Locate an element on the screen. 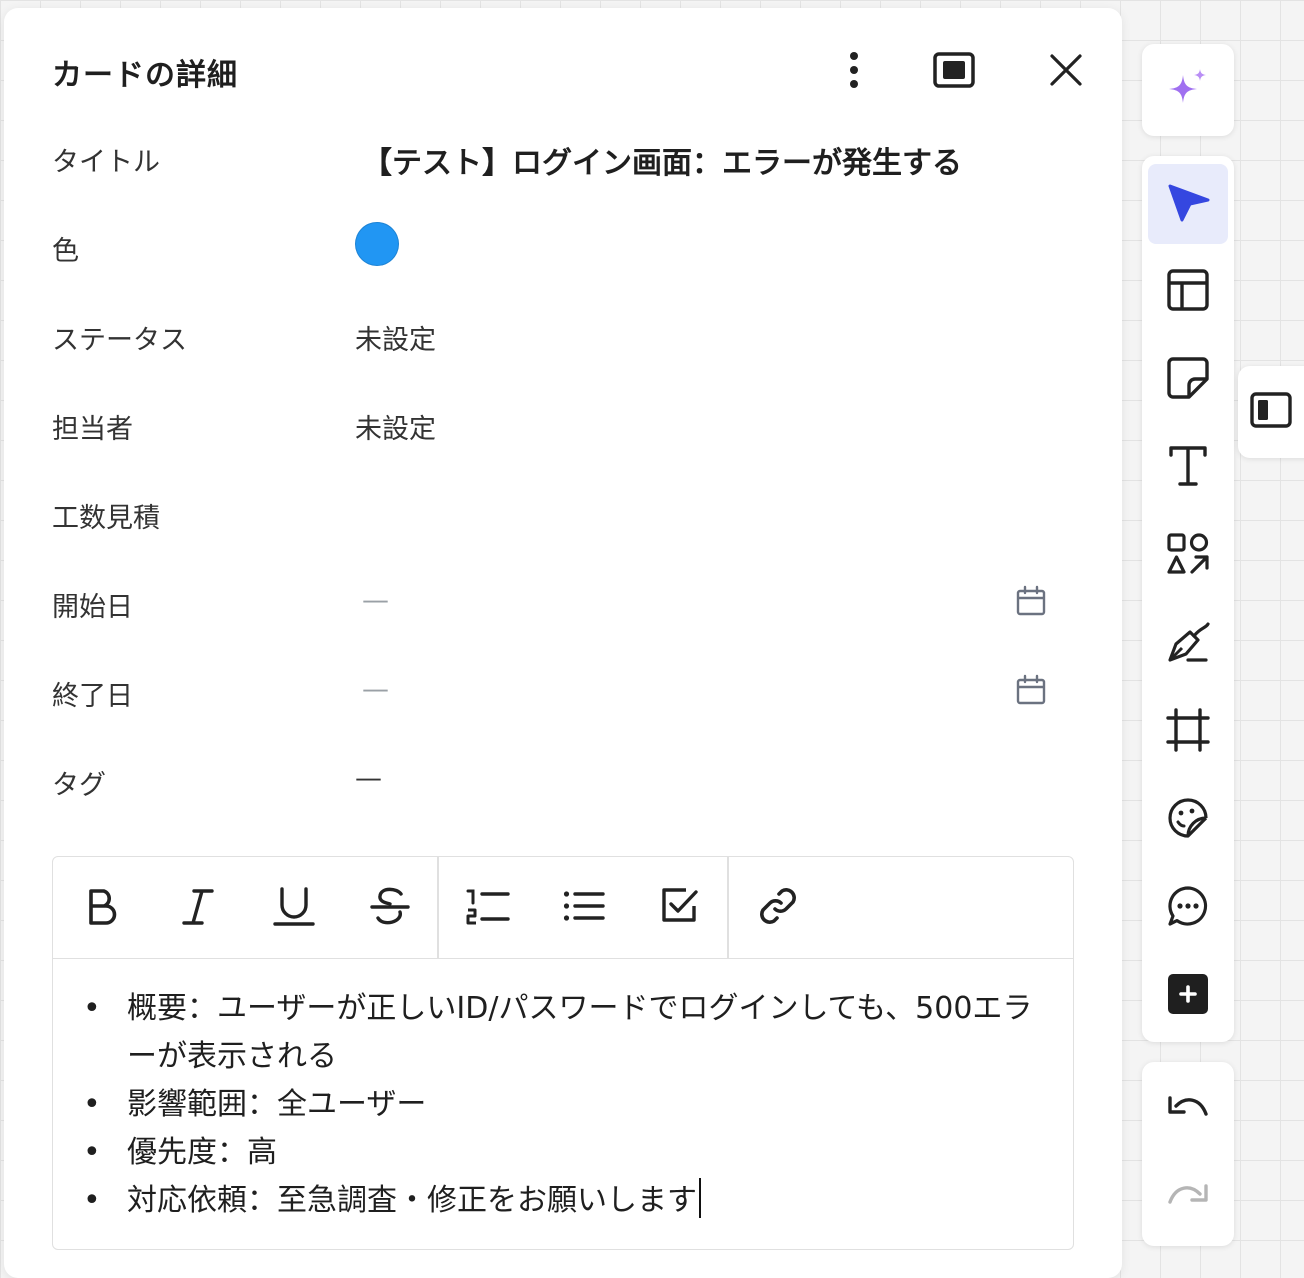  start-date-label: 開始日 is located at coordinates (92, 607).